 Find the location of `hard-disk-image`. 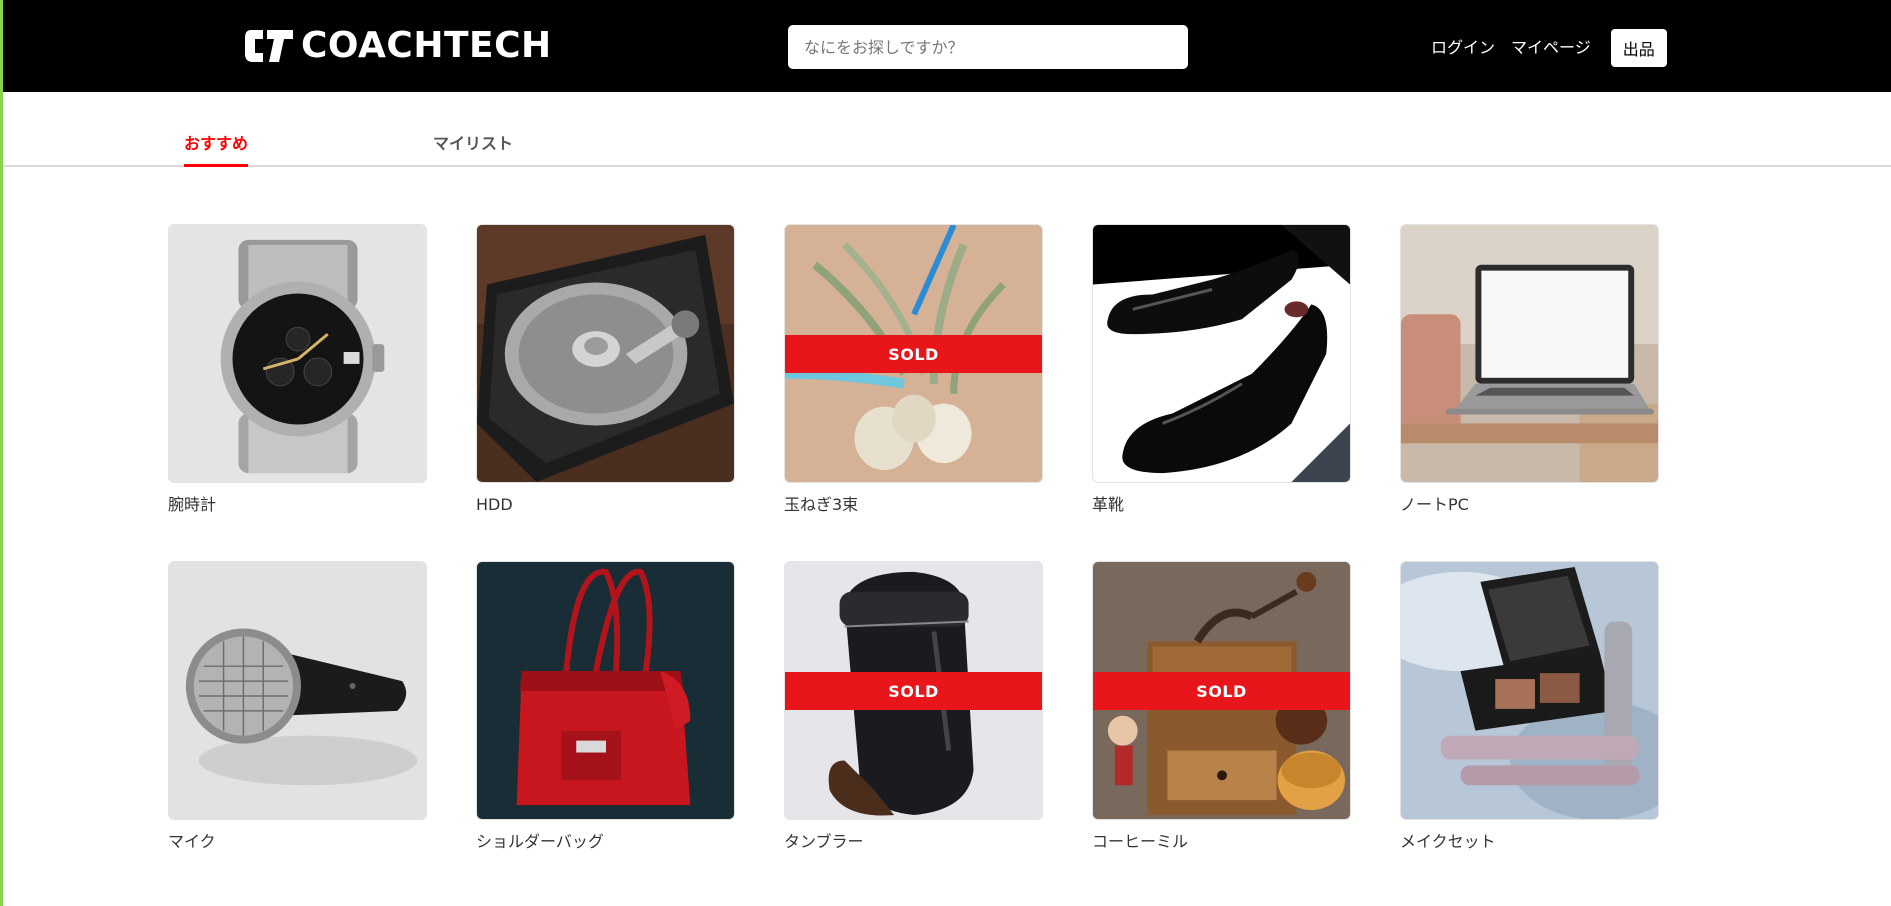

hard-disk-image is located at coordinates (605, 353).